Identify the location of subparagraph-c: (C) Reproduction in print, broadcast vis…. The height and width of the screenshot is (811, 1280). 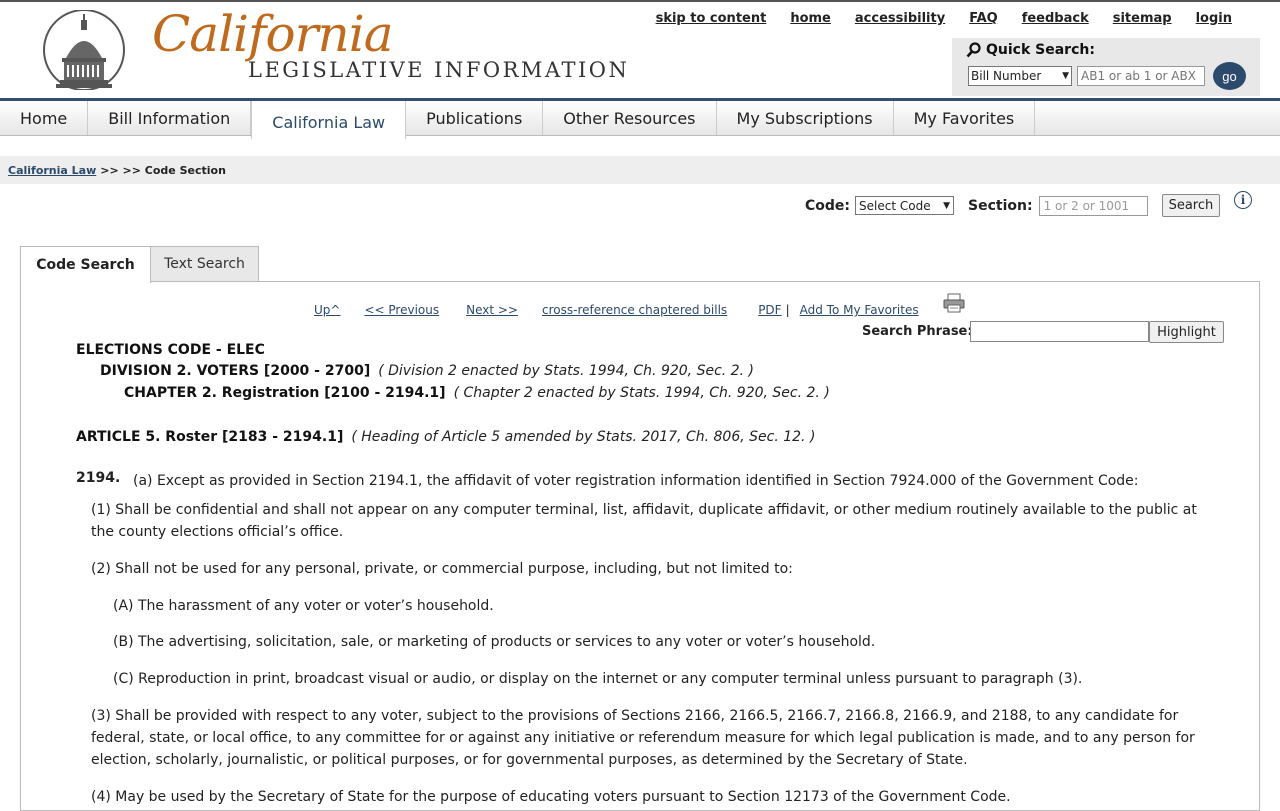
(598, 679).